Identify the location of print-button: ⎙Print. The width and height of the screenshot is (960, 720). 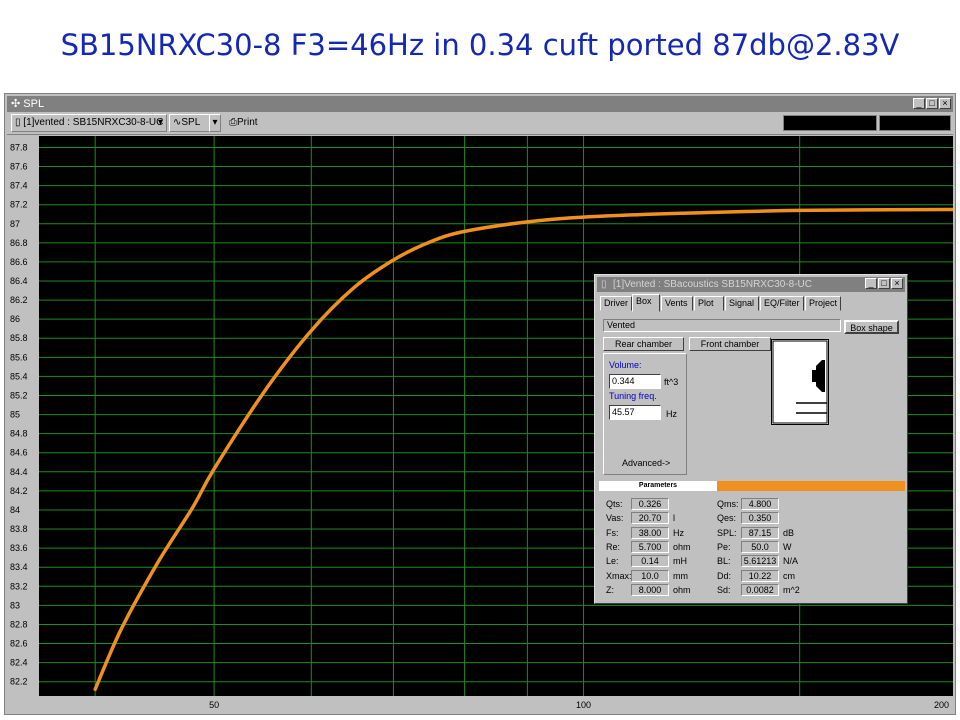
(245, 123).